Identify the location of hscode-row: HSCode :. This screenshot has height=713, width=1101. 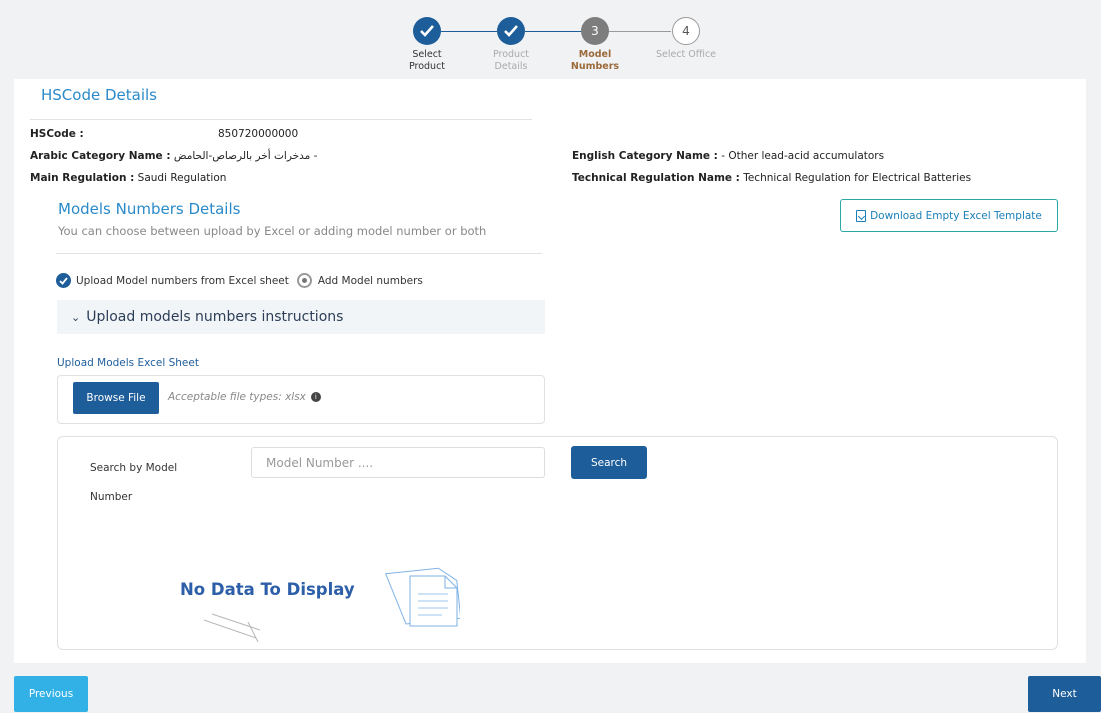
(57, 134).